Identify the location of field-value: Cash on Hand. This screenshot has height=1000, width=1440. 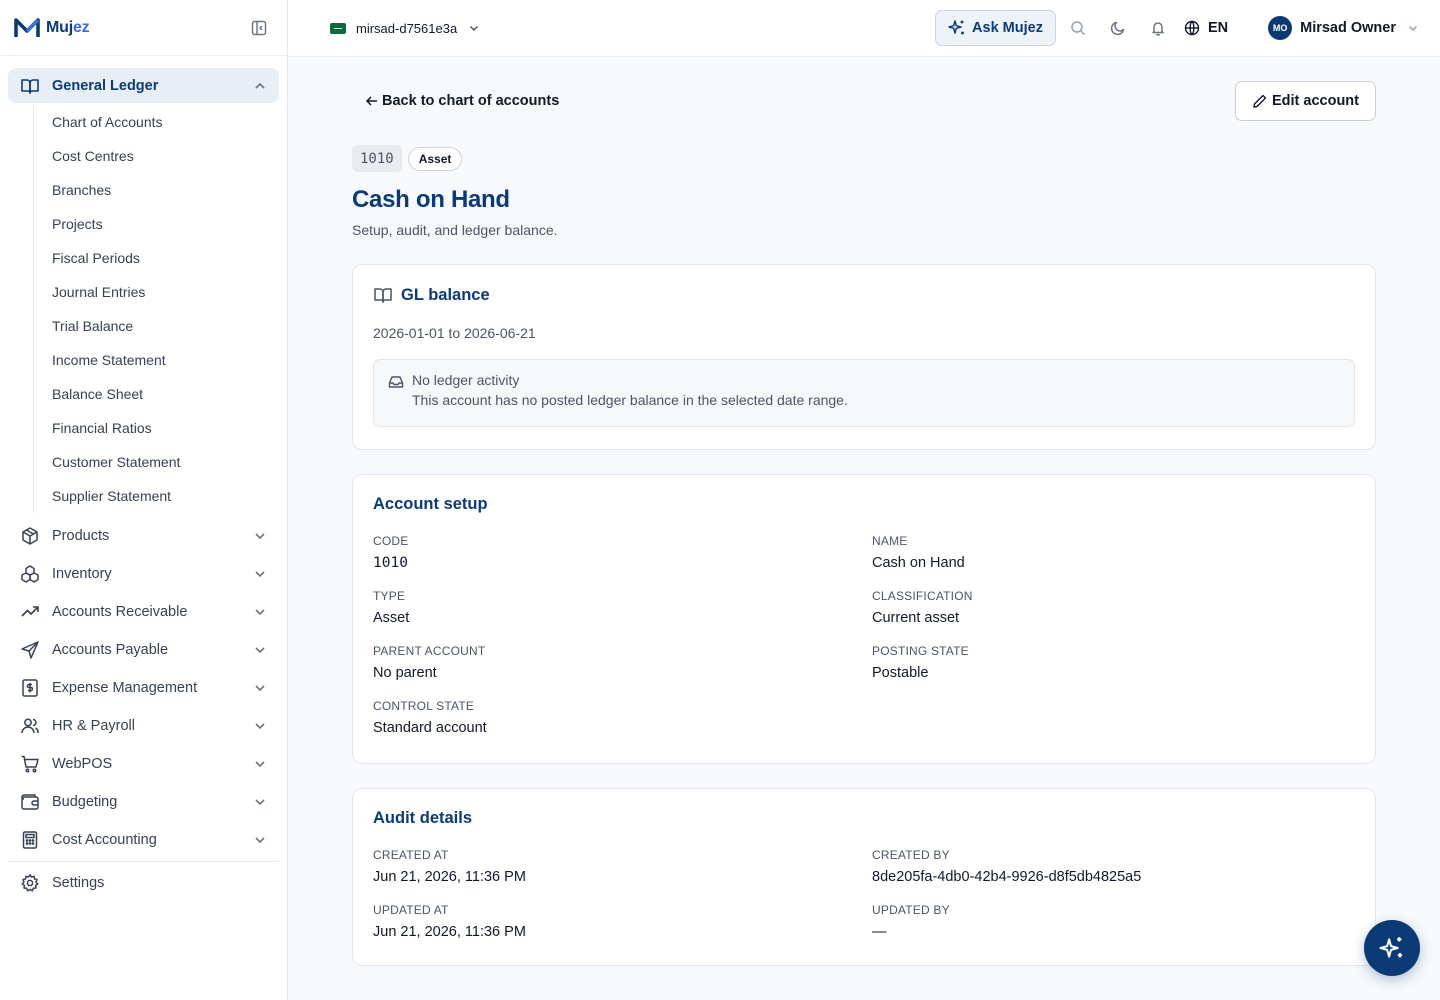
(918, 563).